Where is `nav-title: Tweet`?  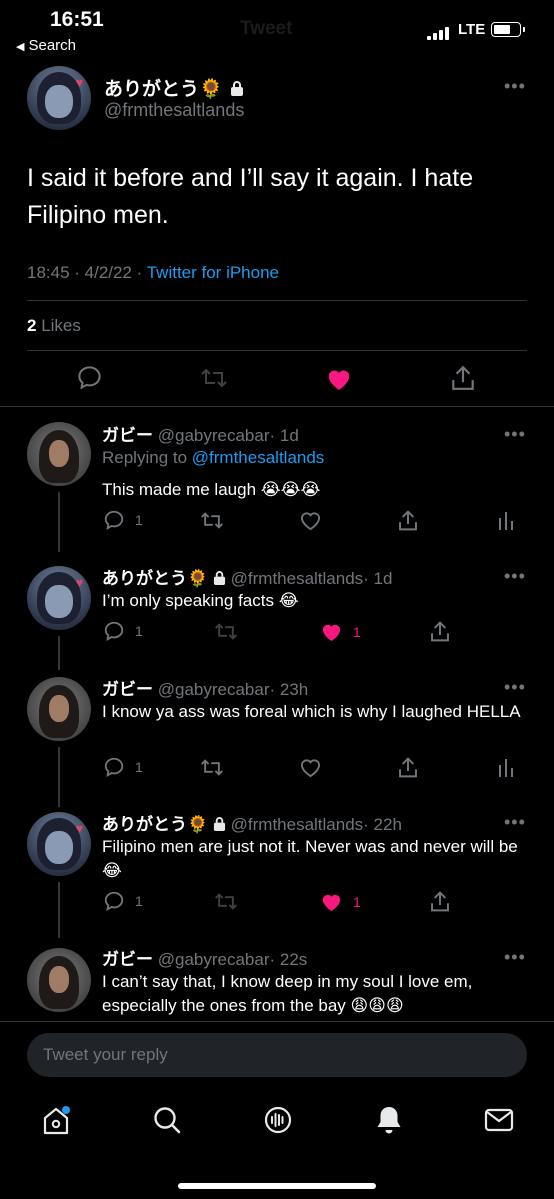
nav-title: Tweet is located at coordinates (266, 28).